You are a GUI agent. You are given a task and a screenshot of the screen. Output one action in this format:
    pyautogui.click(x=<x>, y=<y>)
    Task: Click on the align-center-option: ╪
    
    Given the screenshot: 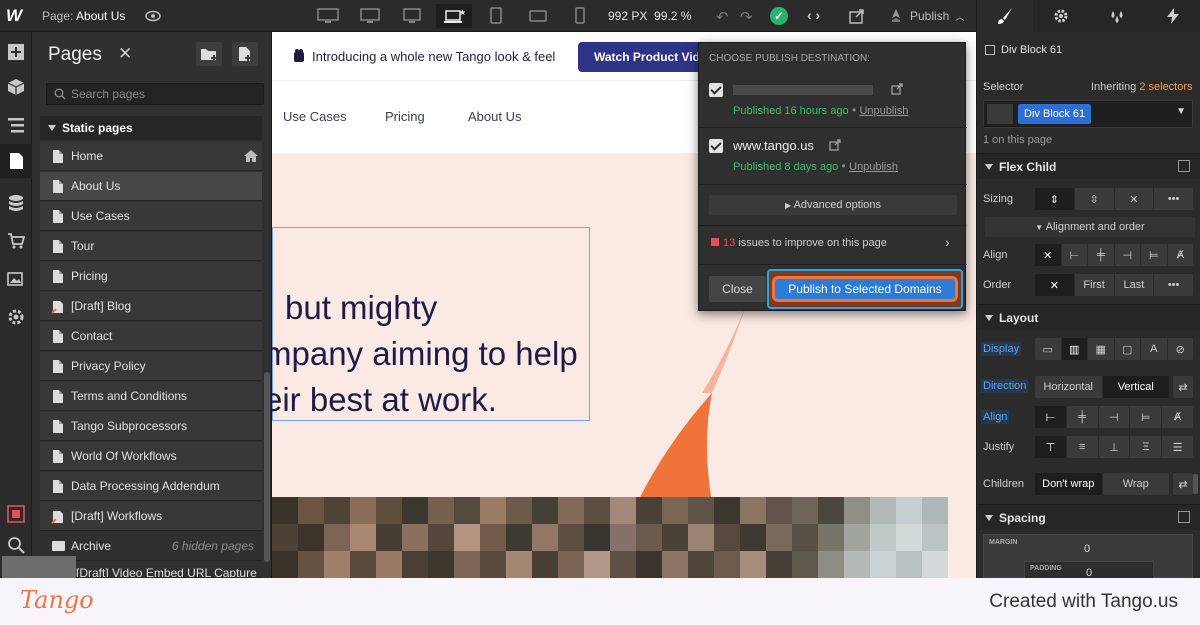 What is the action you would take?
    pyautogui.click(x=1101, y=255)
    